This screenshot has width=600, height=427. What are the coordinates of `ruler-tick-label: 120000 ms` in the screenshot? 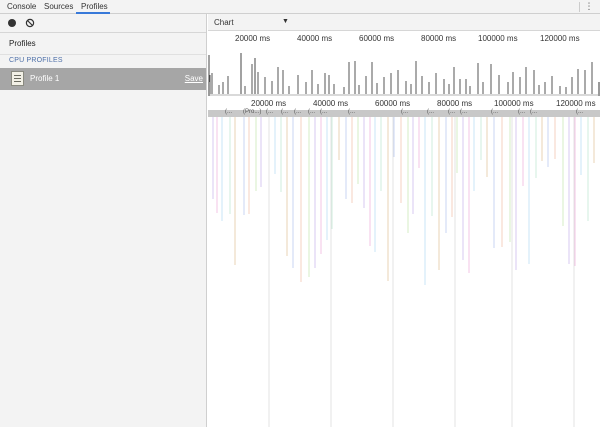 It's located at (576, 103).